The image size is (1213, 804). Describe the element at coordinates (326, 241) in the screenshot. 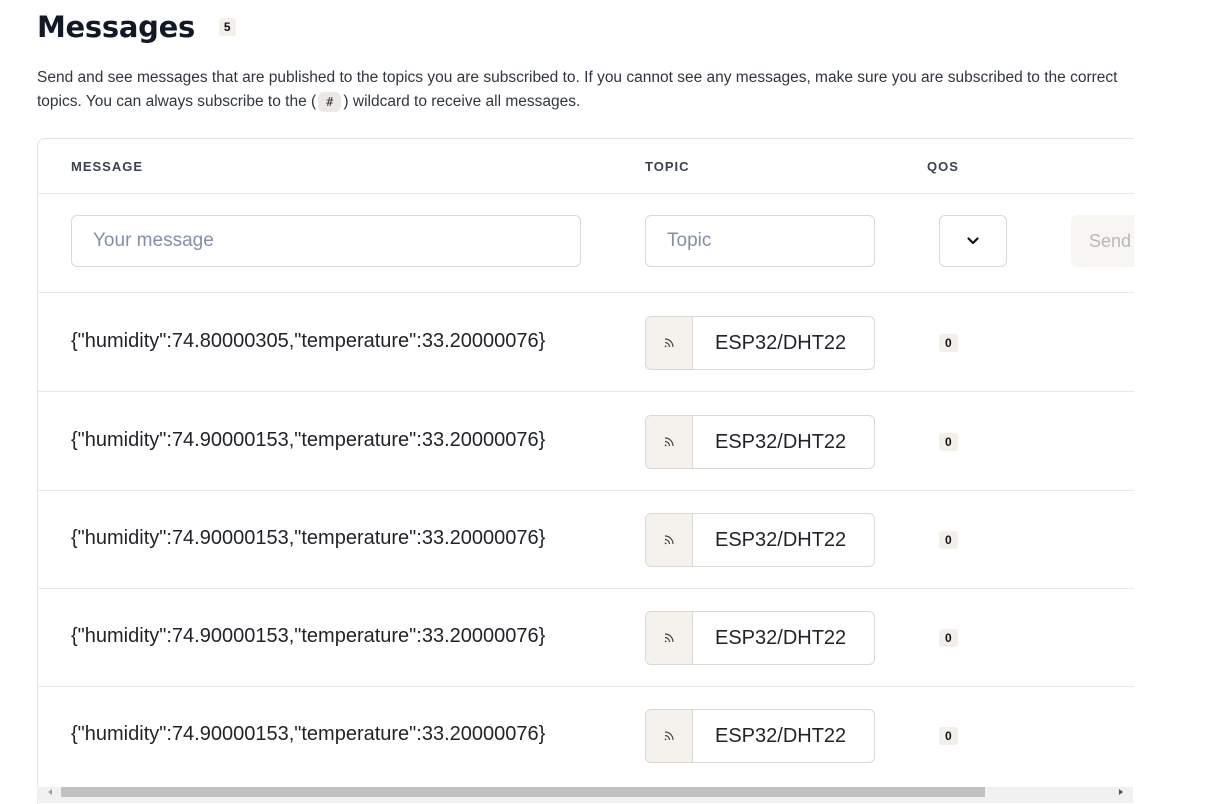

I see `message-input: Your message` at that location.